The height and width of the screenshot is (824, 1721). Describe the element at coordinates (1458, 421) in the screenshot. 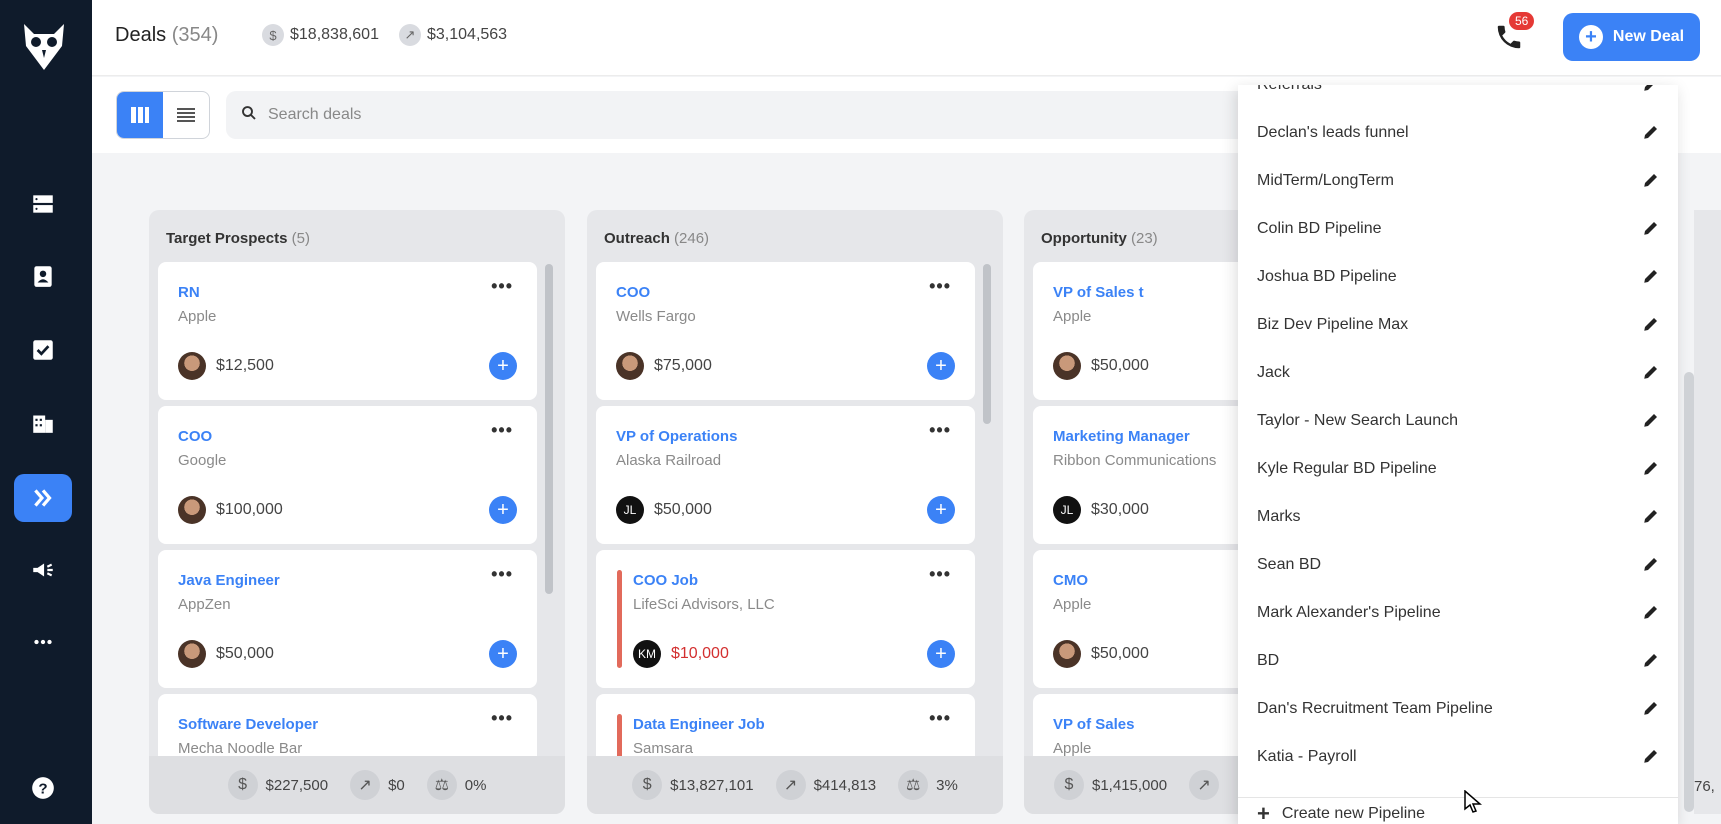

I see `pipeline-option: Taylor - New Search Launch` at that location.